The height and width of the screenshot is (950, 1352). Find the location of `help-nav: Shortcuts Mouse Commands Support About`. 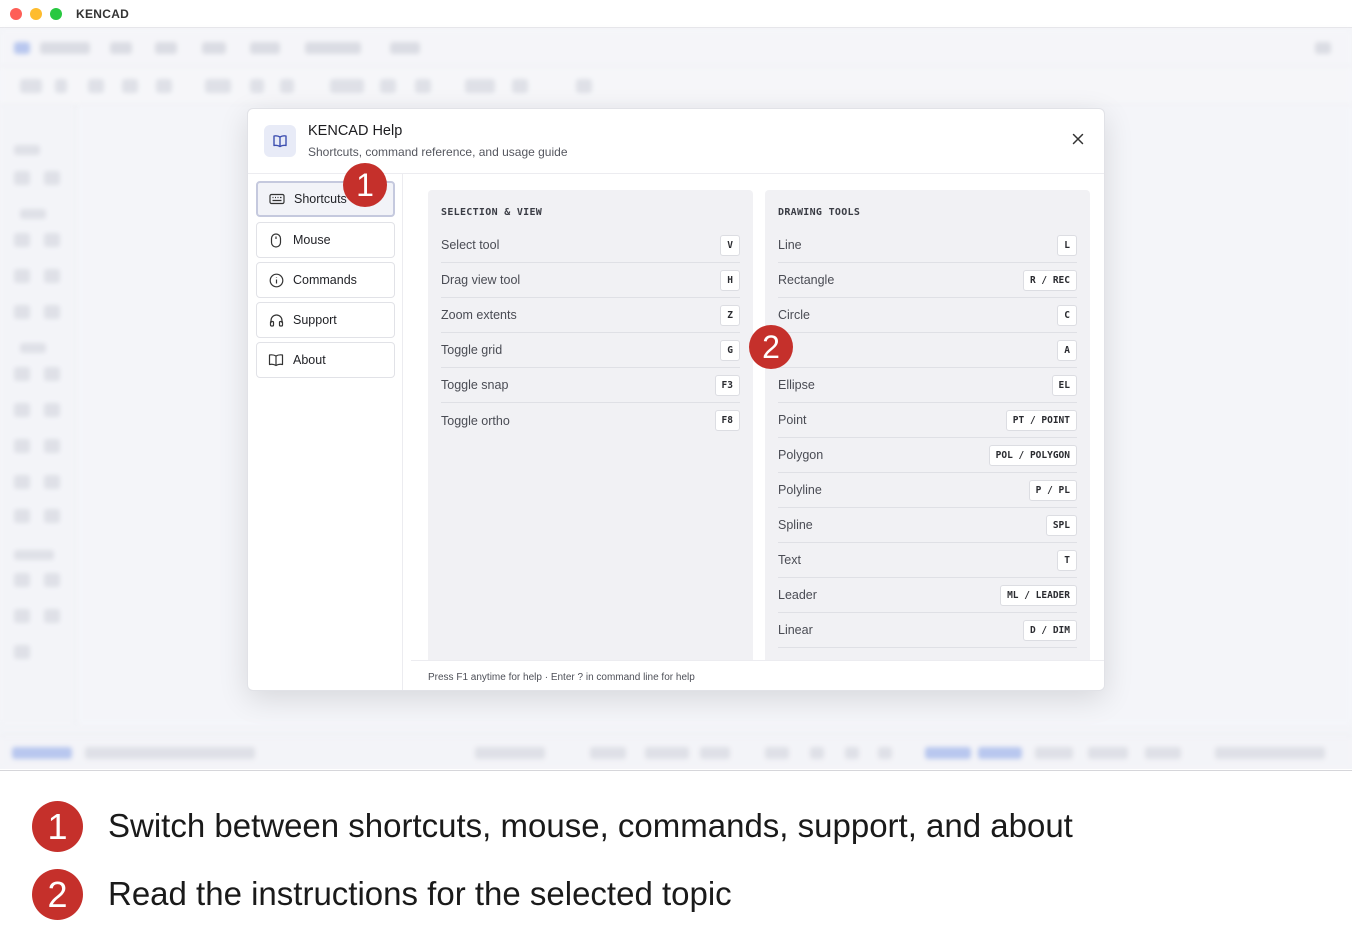

help-nav: Shortcuts Mouse Commands Support About is located at coordinates (325, 432).